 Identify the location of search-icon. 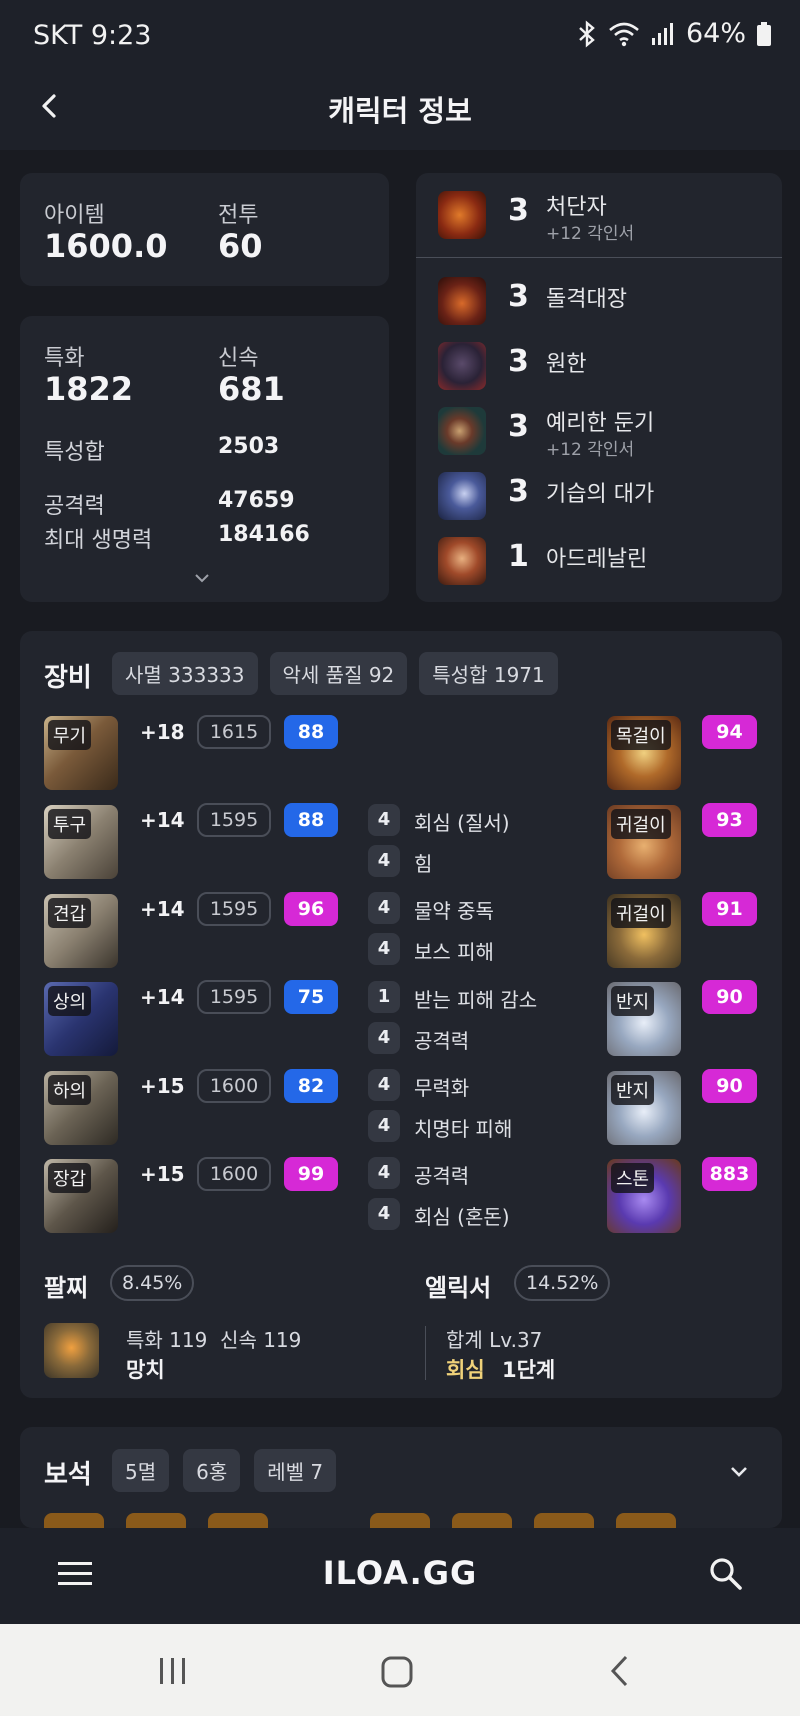
(726, 1574).